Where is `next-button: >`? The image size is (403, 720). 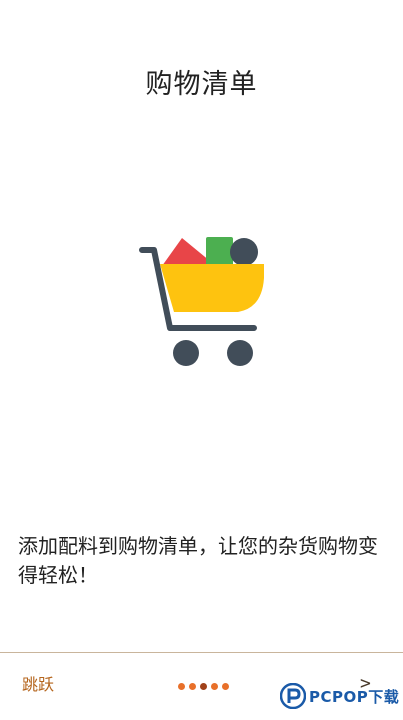 next-button: > is located at coordinates (365, 683).